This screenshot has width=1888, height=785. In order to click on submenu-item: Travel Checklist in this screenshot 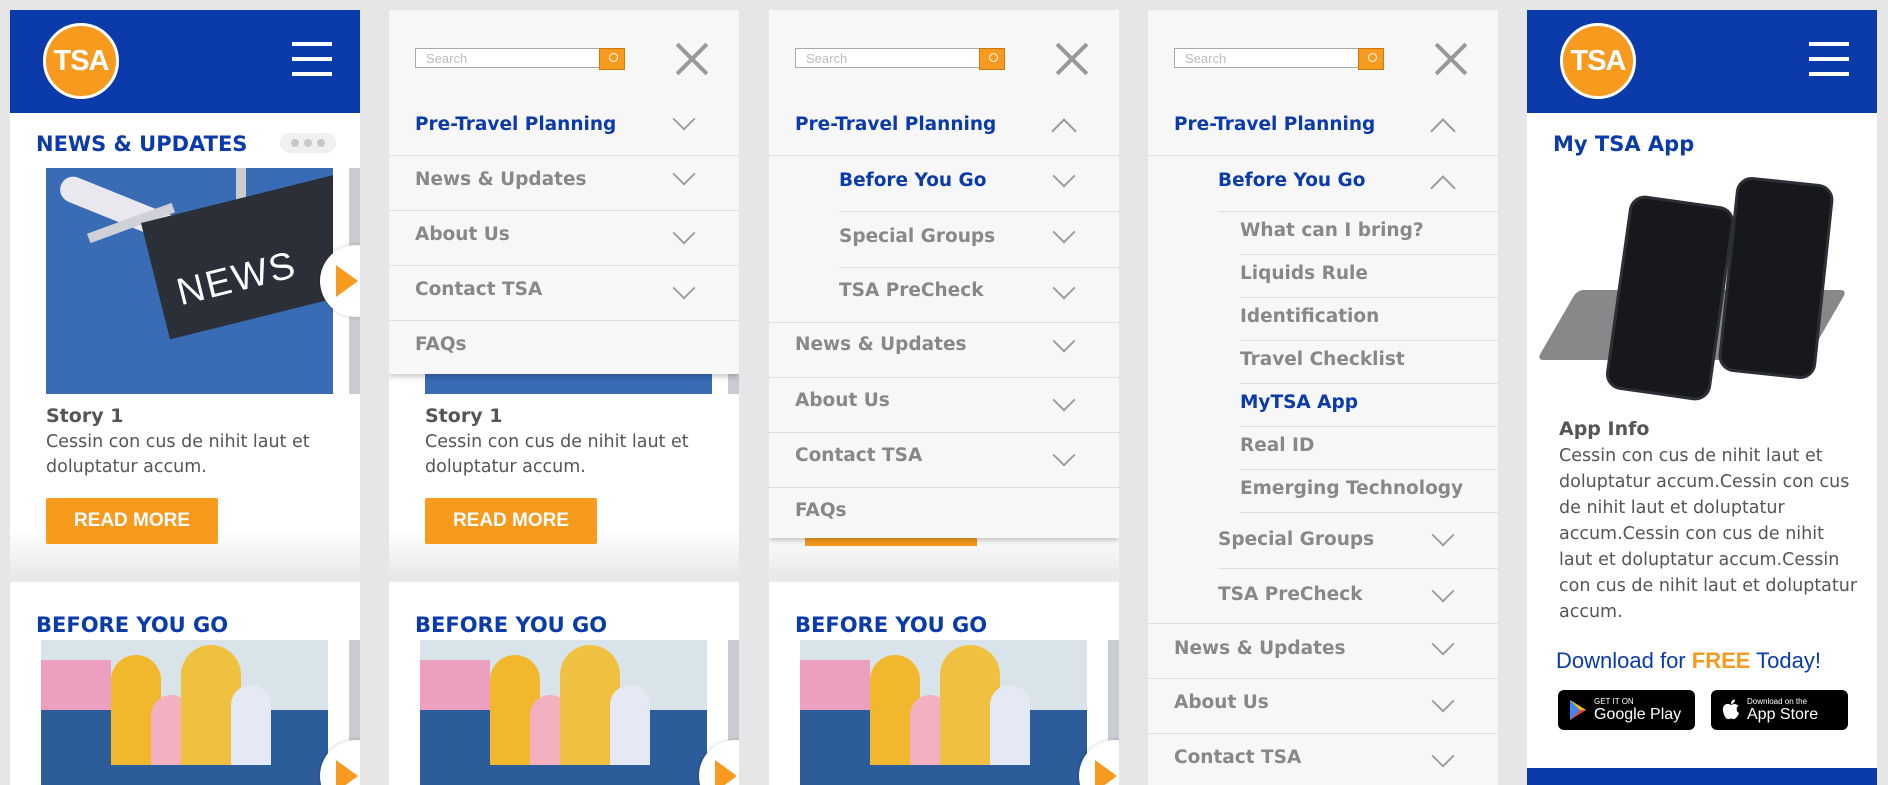, I will do `click(1369, 362)`.